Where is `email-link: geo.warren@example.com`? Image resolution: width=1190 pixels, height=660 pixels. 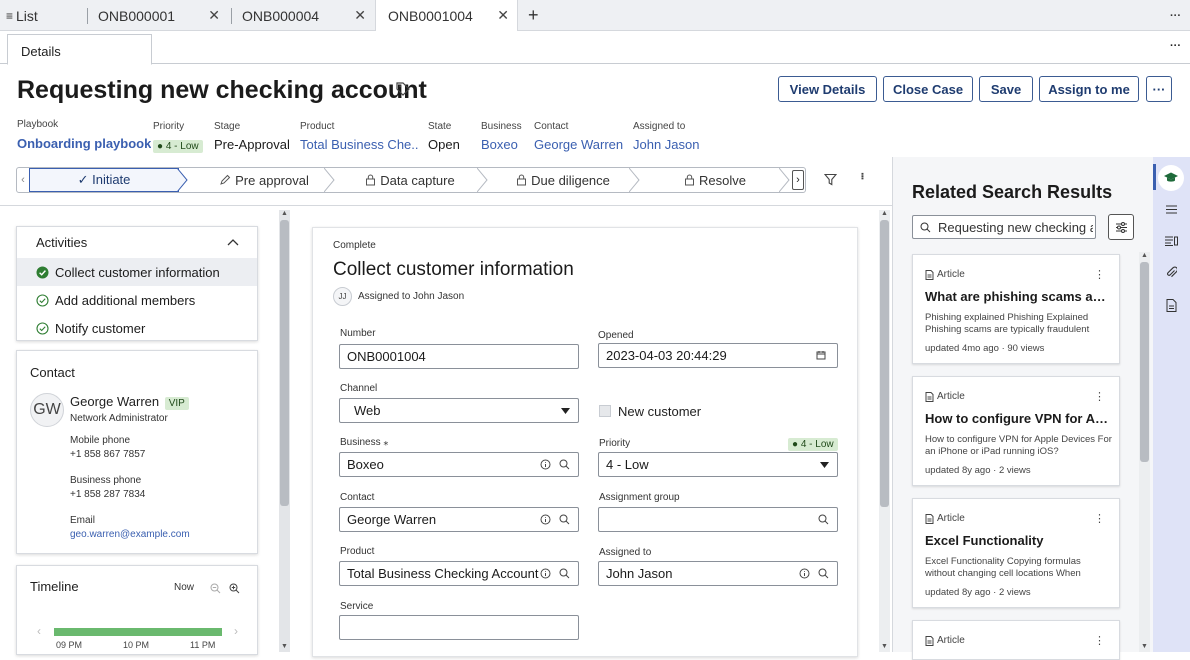
email-link: geo.warren@example.com is located at coordinates (130, 534).